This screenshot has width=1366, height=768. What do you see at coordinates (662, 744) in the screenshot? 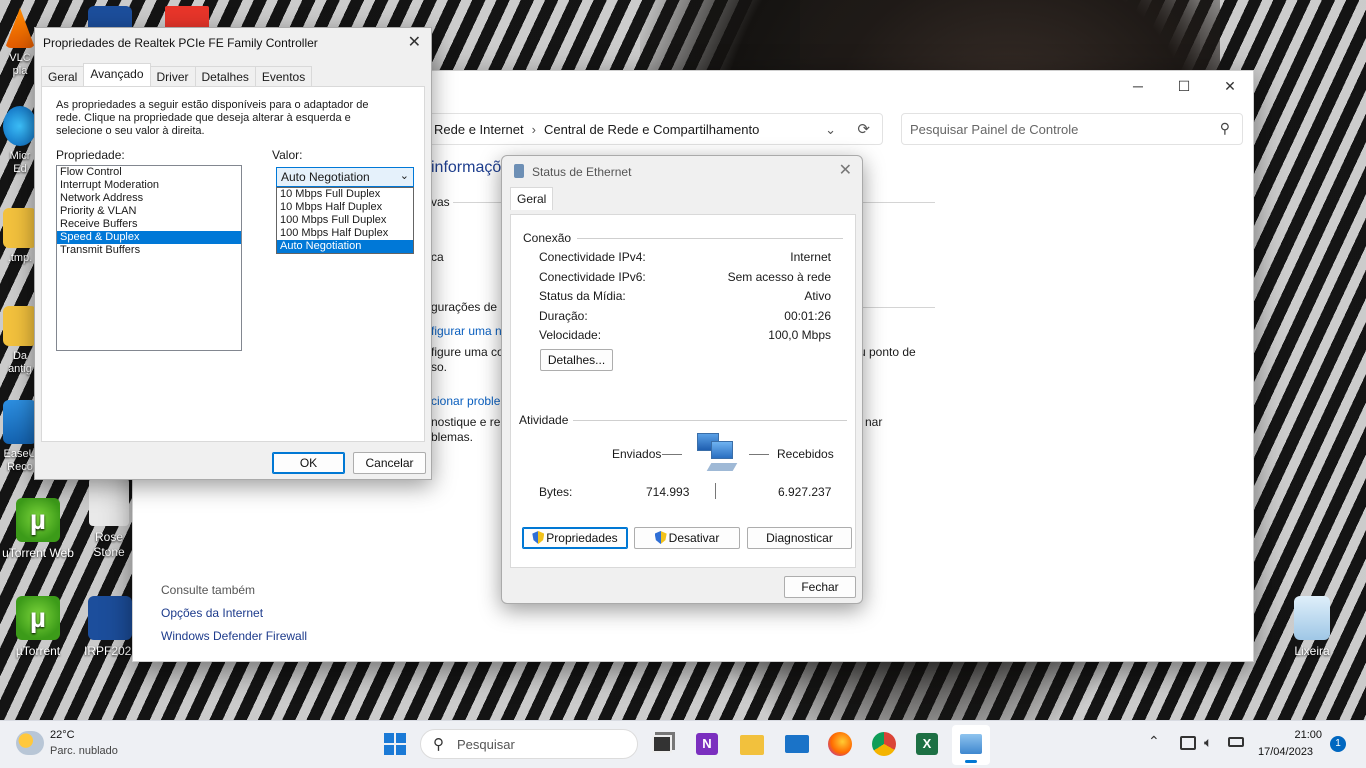
I see `task-view-icon` at bounding box center [662, 744].